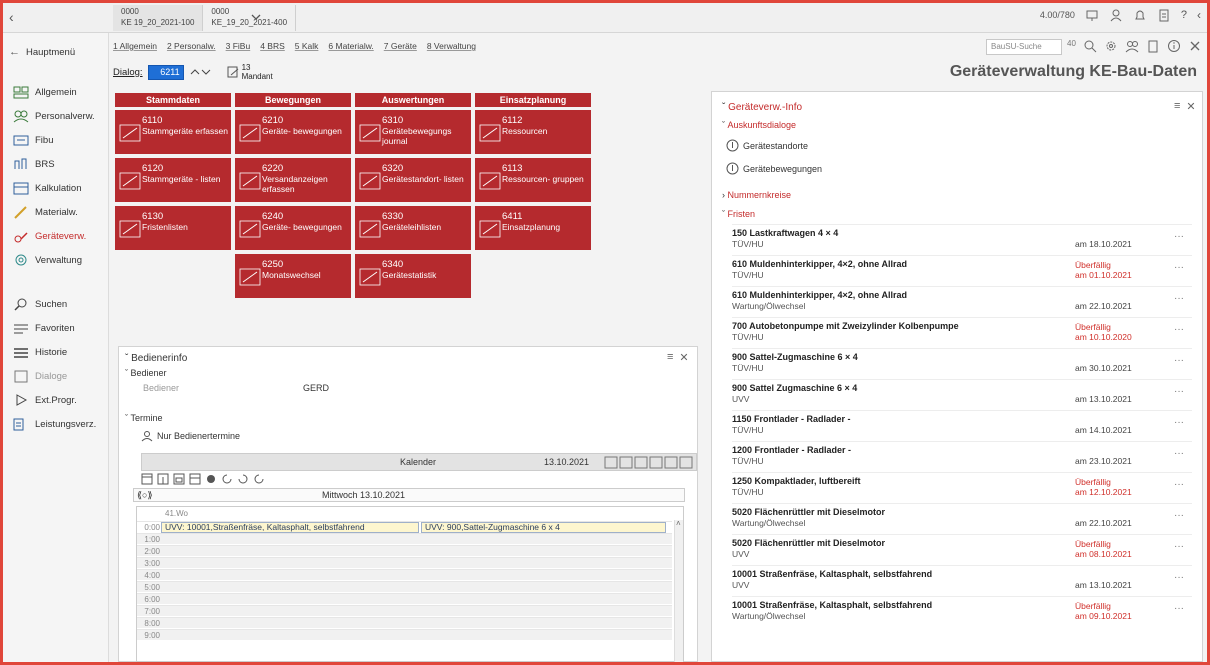  Describe the element at coordinates (163, 479) in the screenshot. I see `day-view-icon` at that location.